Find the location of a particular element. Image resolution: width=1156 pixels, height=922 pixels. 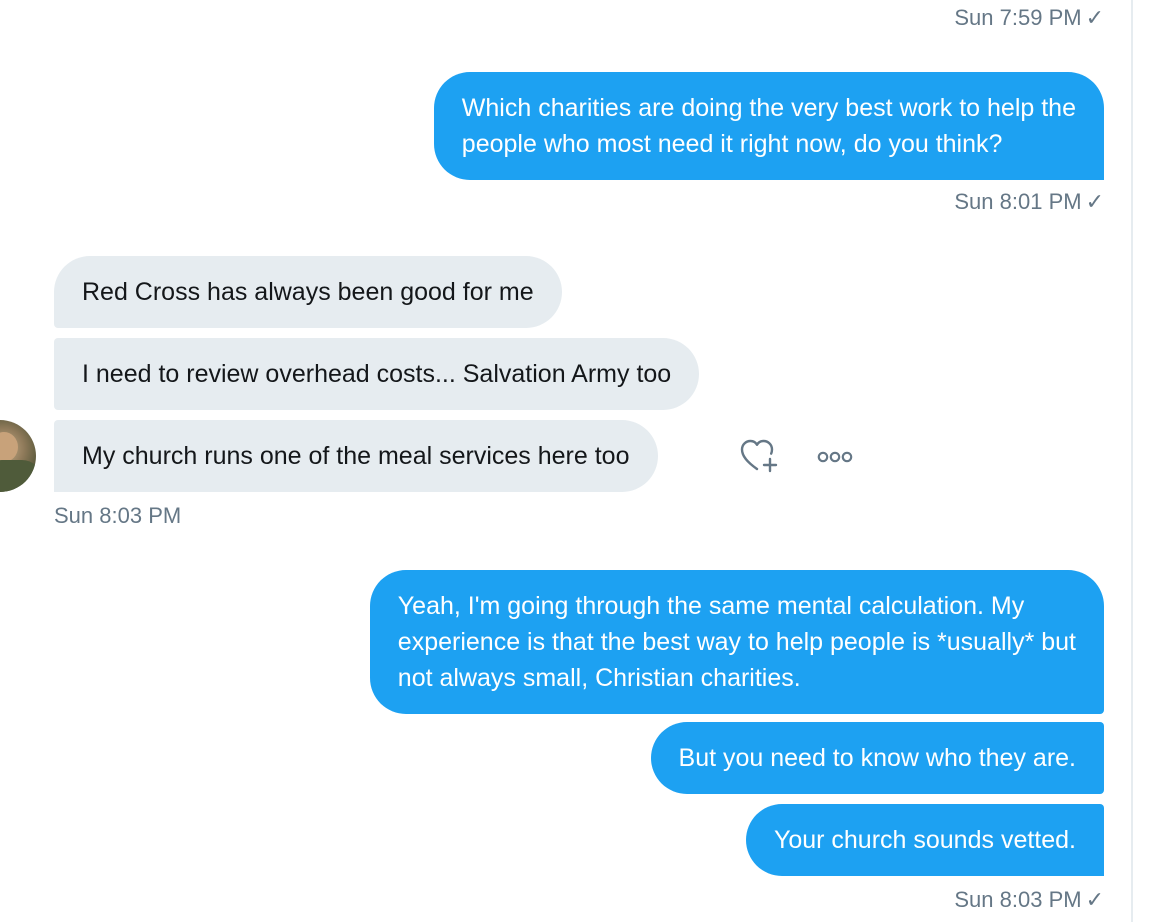

message-text: Red Cross has always been good for me is located at coordinates (308, 292).